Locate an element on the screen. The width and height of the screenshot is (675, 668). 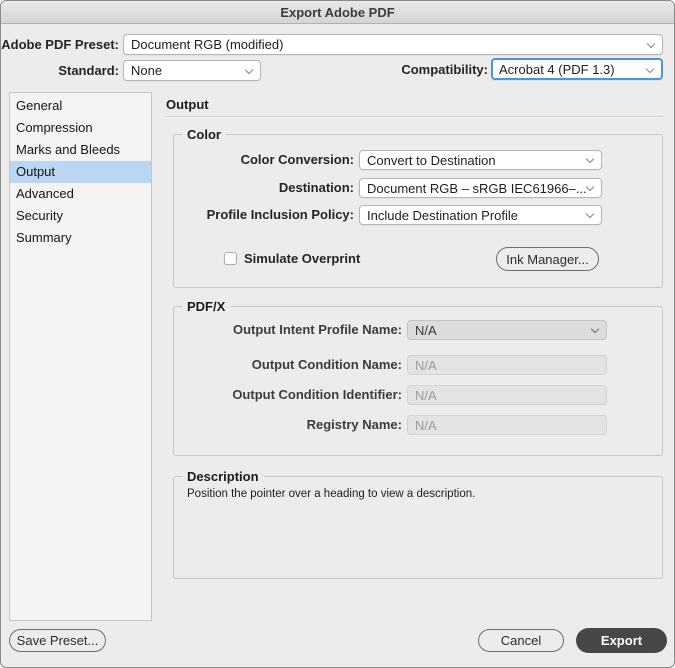
adobe-pdf-preset-value: Document RGB (modified) is located at coordinates (207, 44).